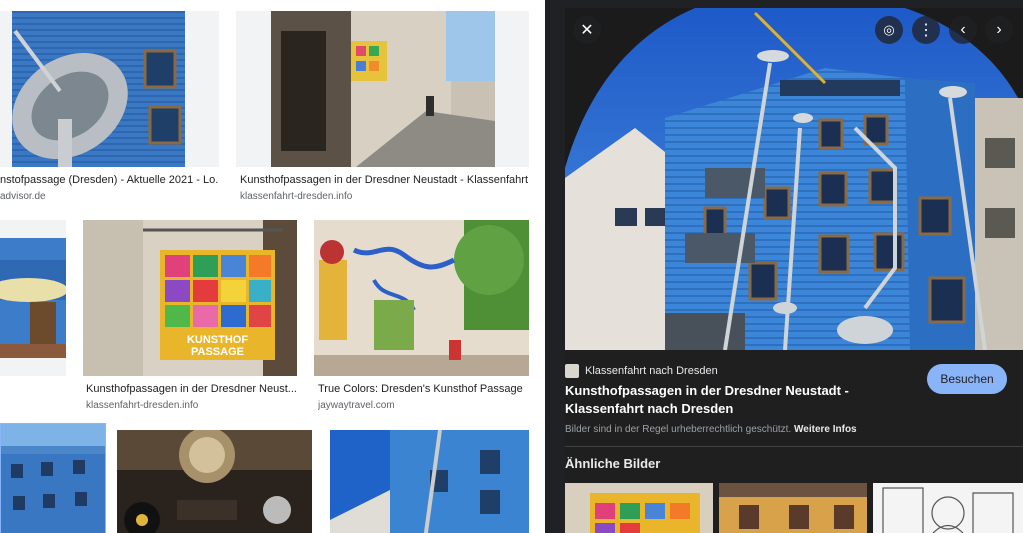 Image resolution: width=1023 pixels, height=533 pixels. What do you see at coordinates (967, 379) in the screenshot?
I see `visit-button: Besuchen` at bounding box center [967, 379].